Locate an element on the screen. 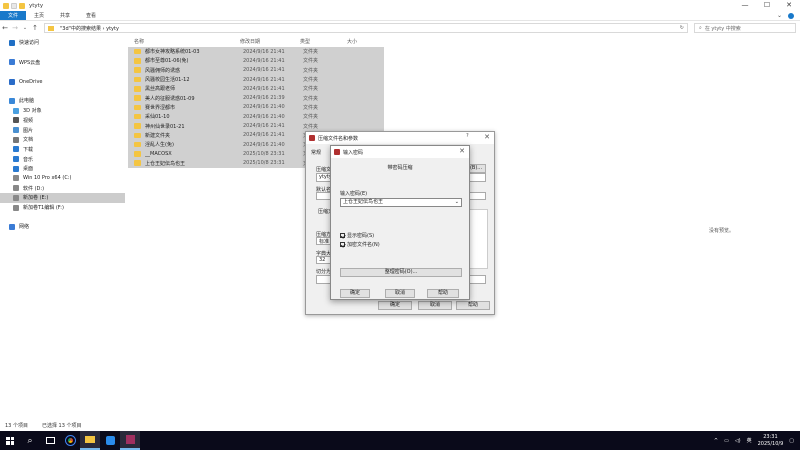  column-type: 类型 is located at coordinates (323, 41).